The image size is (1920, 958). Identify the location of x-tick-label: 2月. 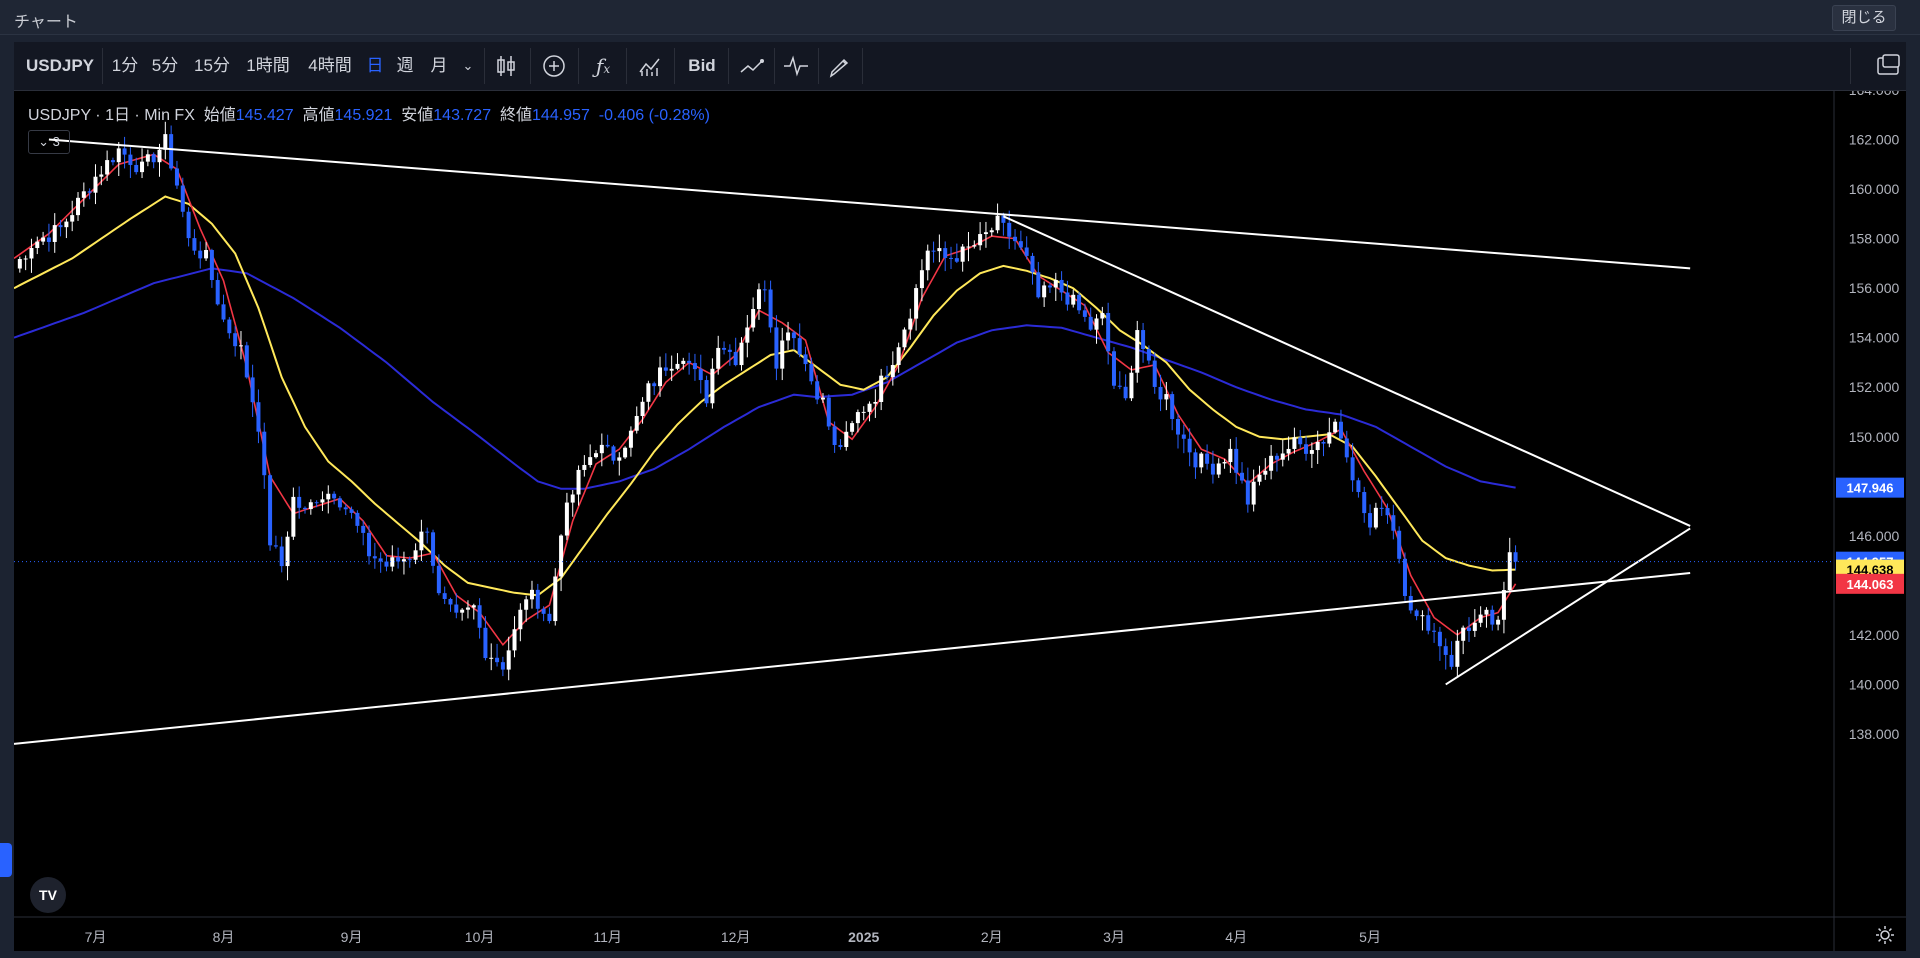
(992, 937).